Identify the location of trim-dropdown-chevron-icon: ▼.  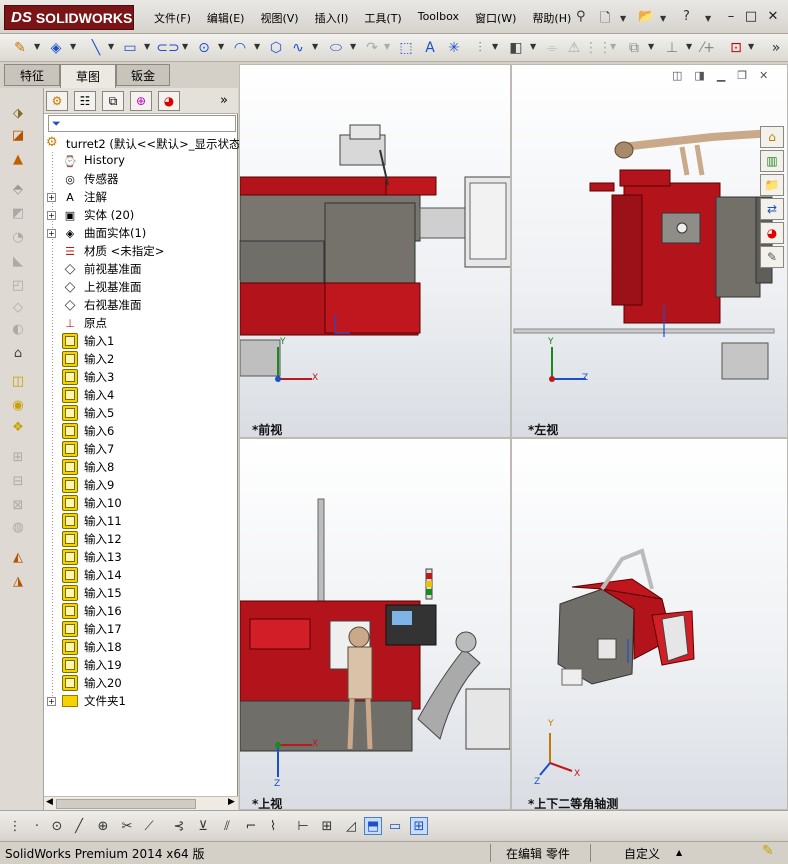
(495, 46).